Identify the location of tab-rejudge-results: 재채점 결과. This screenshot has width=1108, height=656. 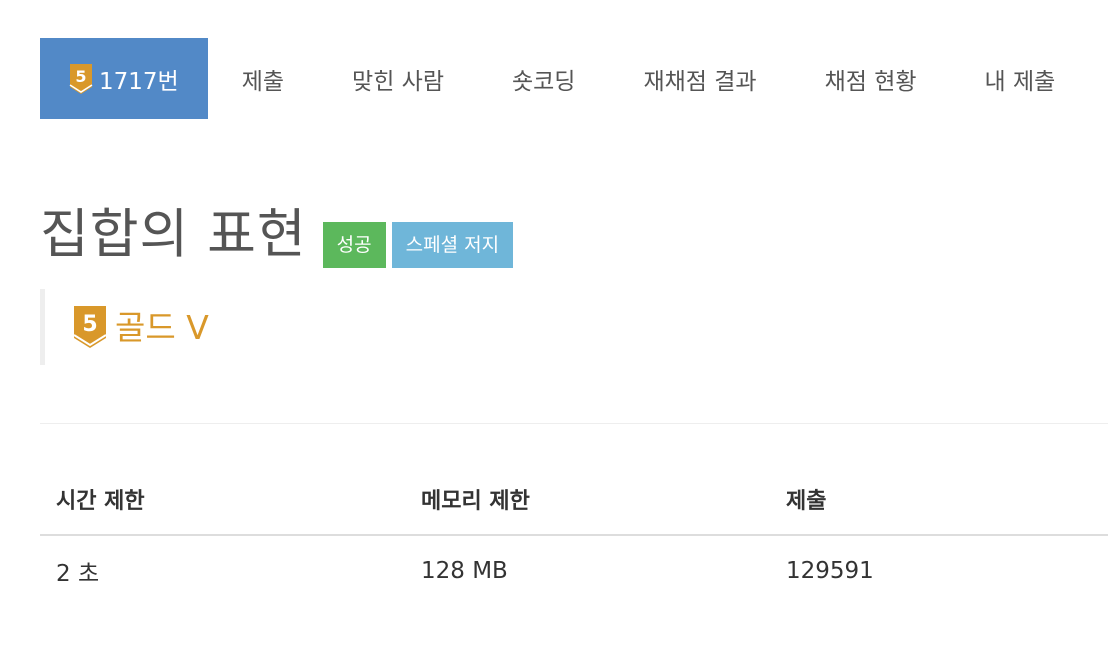
(699, 78).